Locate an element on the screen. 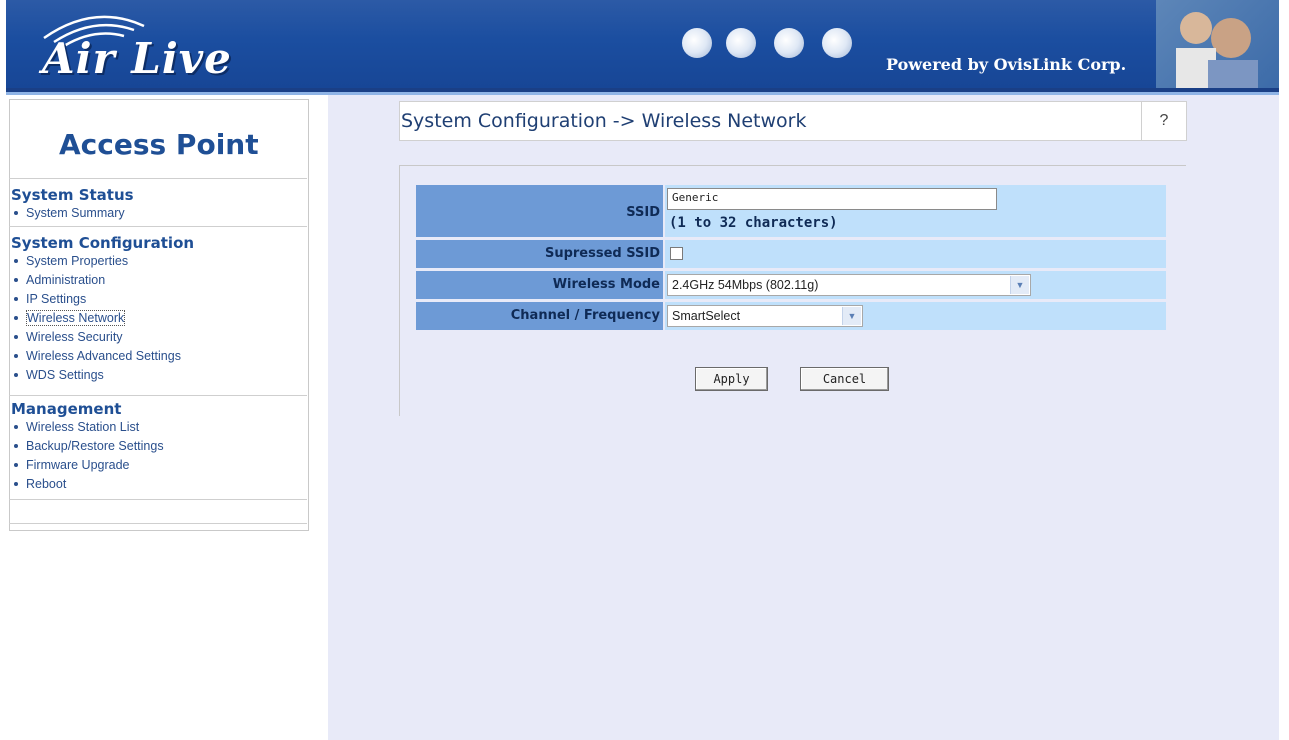  wireless-mode-select: 2.4GHz 54Mbps (802.11g) ▼ is located at coordinates (849, 285).